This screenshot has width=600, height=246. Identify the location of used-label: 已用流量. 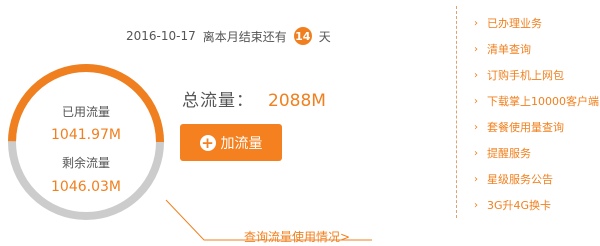
(85, 112).